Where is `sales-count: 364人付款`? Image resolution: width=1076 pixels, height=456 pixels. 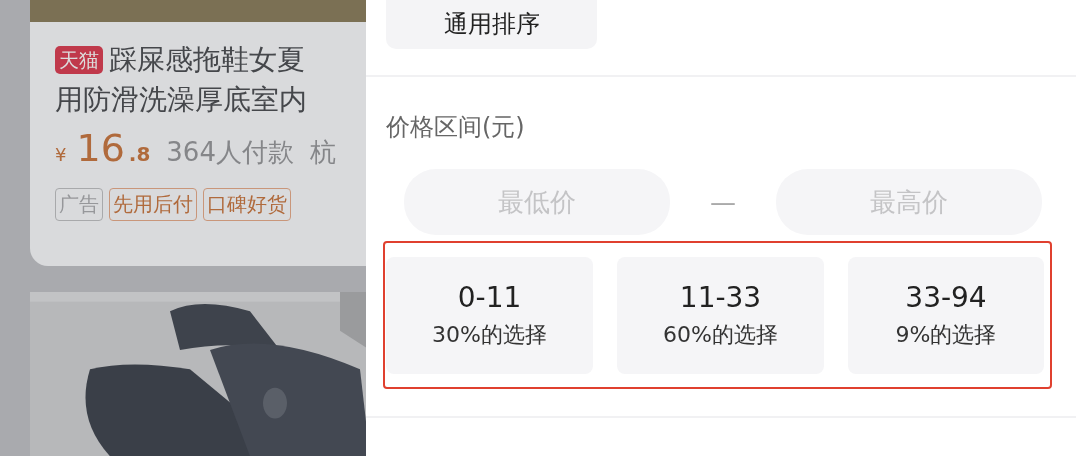
sales-count: 364人付款 is located at coordinates (230, 152).